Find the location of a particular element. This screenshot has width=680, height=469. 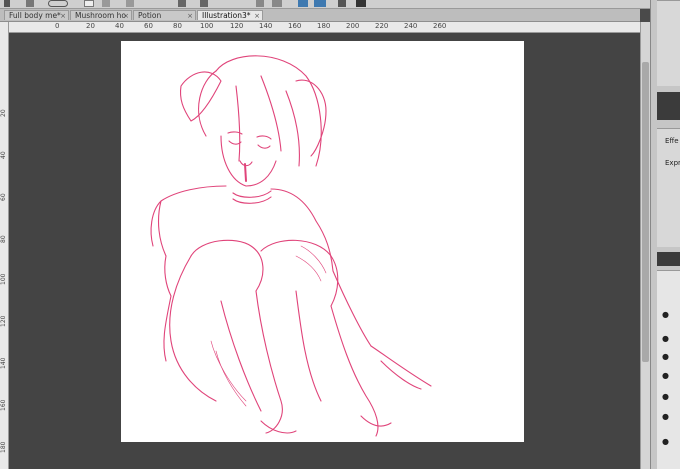

tab-label: Potion is located at coordinates (150, 15).